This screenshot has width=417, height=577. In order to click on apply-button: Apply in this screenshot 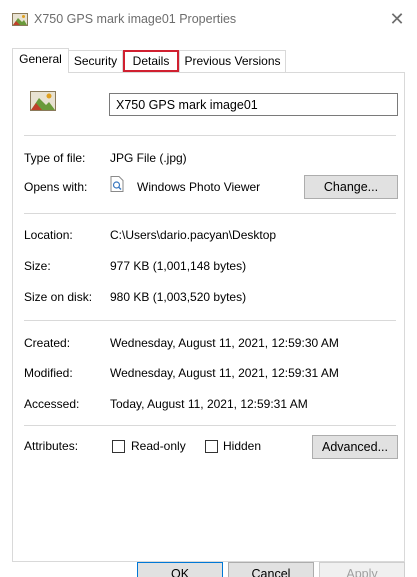, I will do `click(362, 569)`.